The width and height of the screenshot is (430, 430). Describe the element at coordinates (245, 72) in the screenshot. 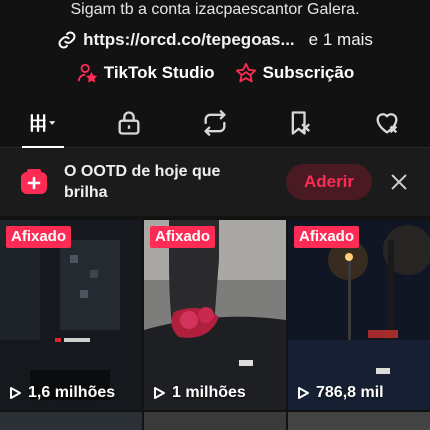

I see `star-icon` at that location.